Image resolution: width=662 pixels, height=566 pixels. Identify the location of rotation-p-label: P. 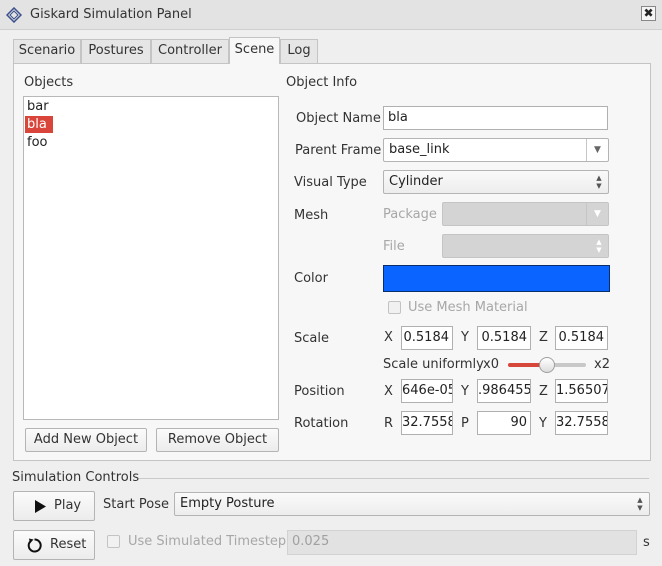
(465, 423).